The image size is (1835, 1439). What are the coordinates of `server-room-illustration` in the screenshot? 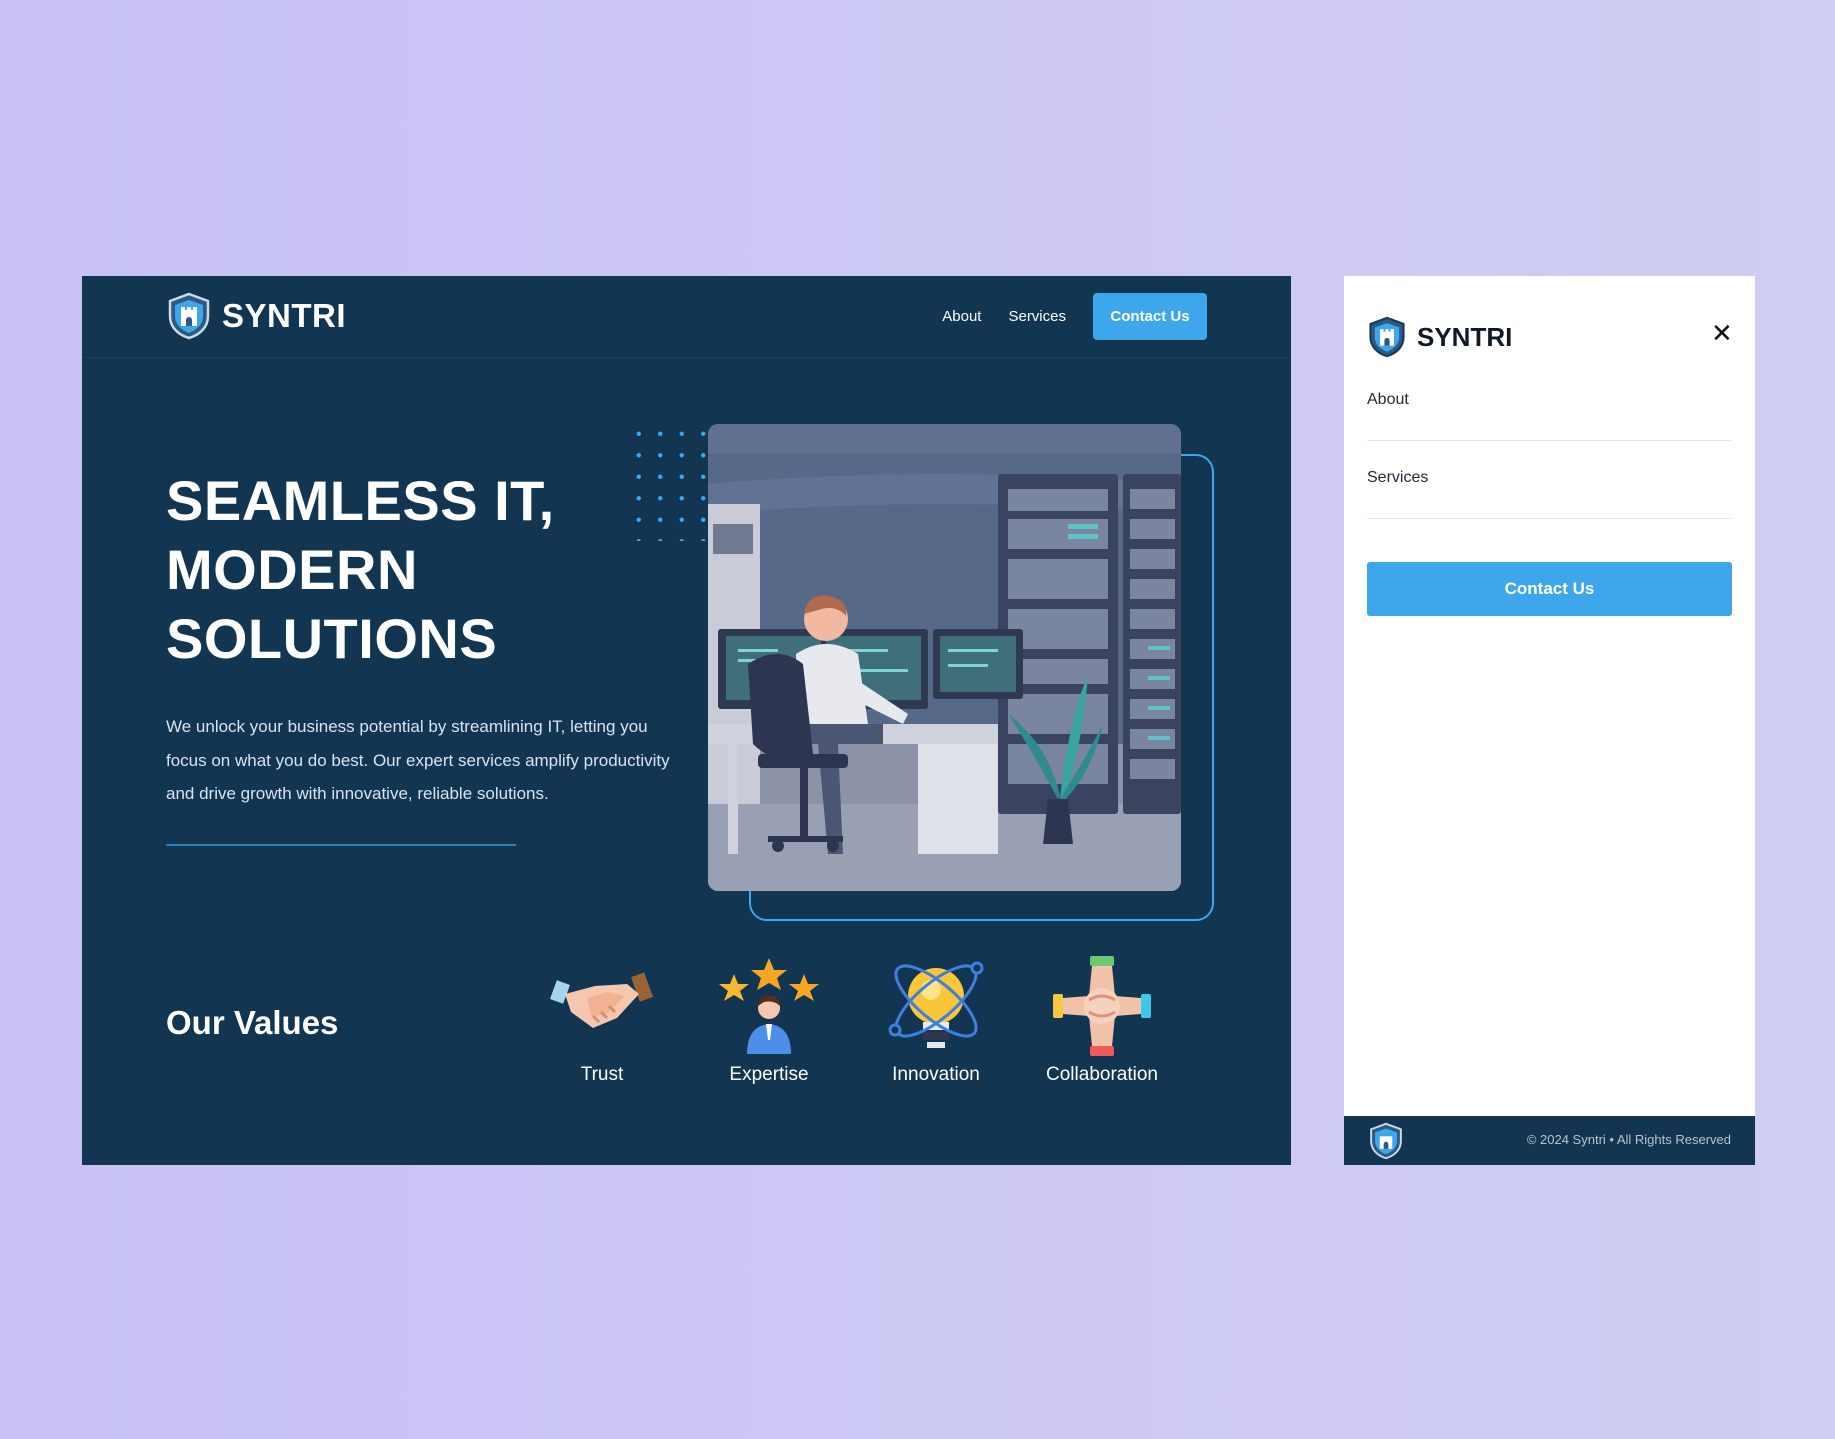 It's located at (944, 657).